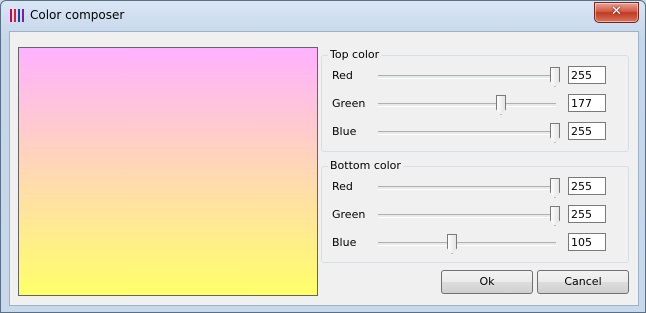 The width and height of the screenshot is (646, 313). I want to click on top-red-slider, so click(468, 76).